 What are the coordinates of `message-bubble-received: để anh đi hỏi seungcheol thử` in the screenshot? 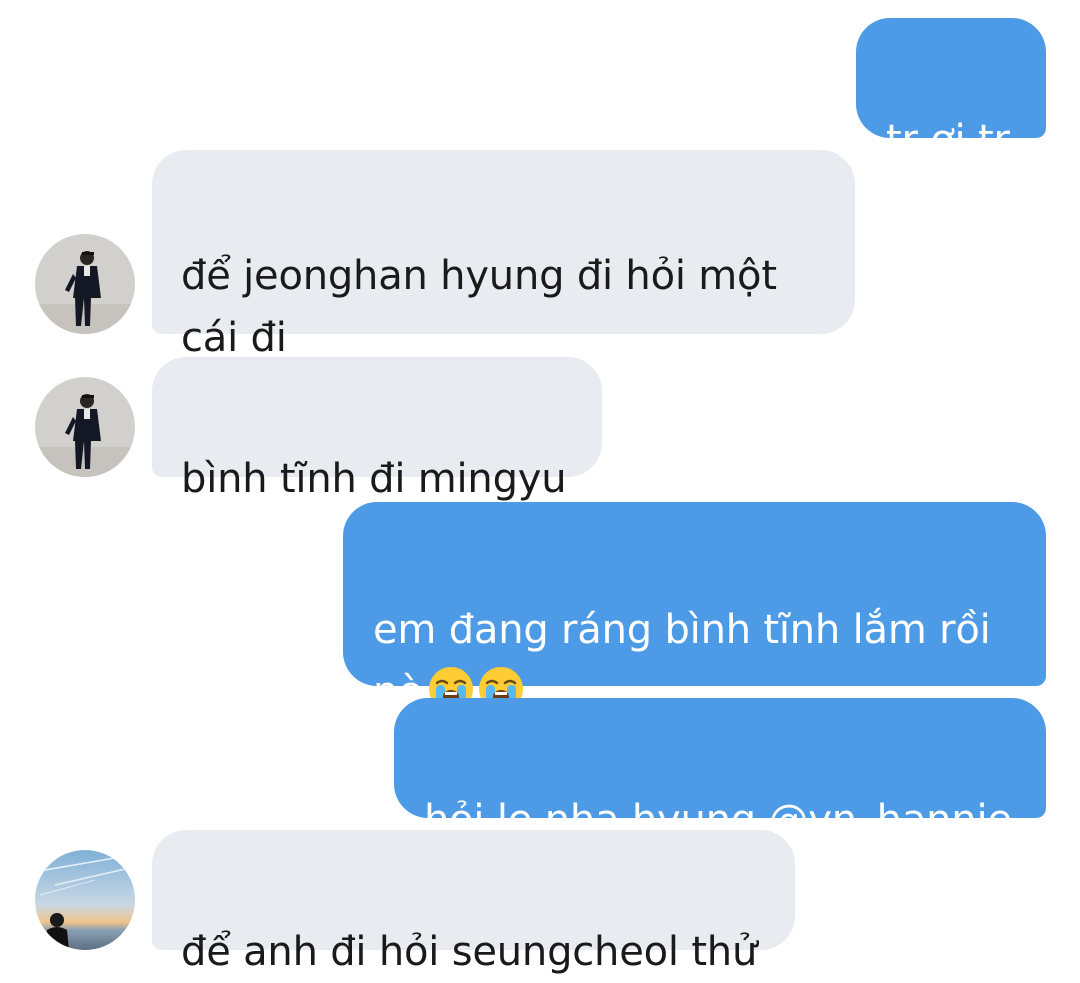 It's located at (473, 902).